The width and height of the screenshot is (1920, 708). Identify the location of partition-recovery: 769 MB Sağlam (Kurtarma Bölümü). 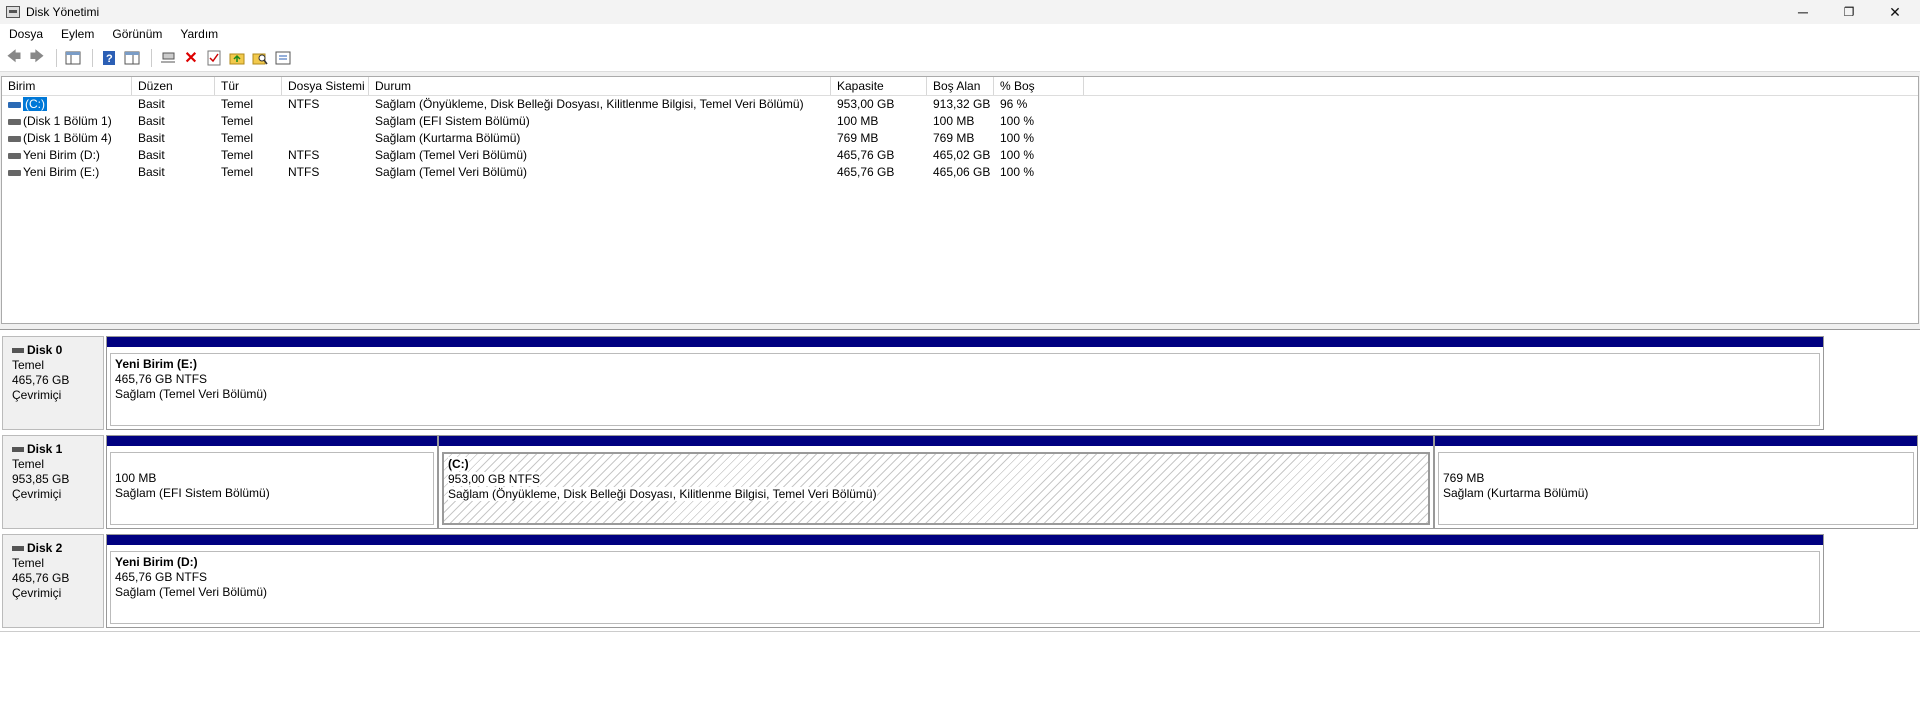
(1676, 482).